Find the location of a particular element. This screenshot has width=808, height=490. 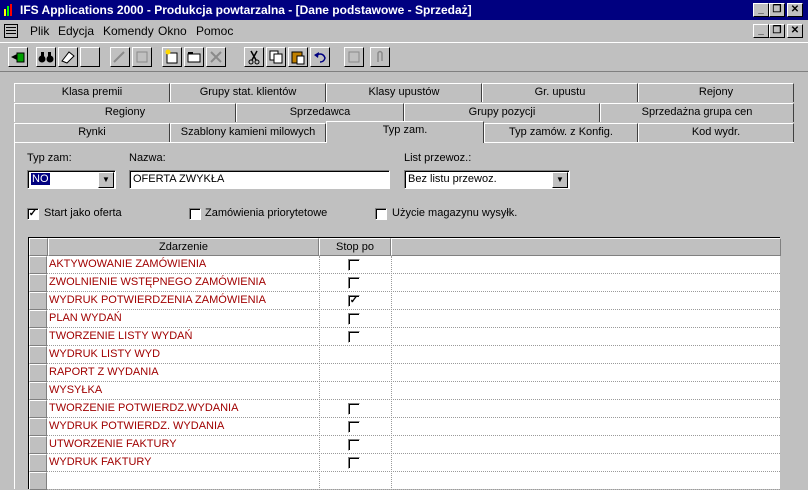

minimize-button: _ is located at coordinates (761, 10).